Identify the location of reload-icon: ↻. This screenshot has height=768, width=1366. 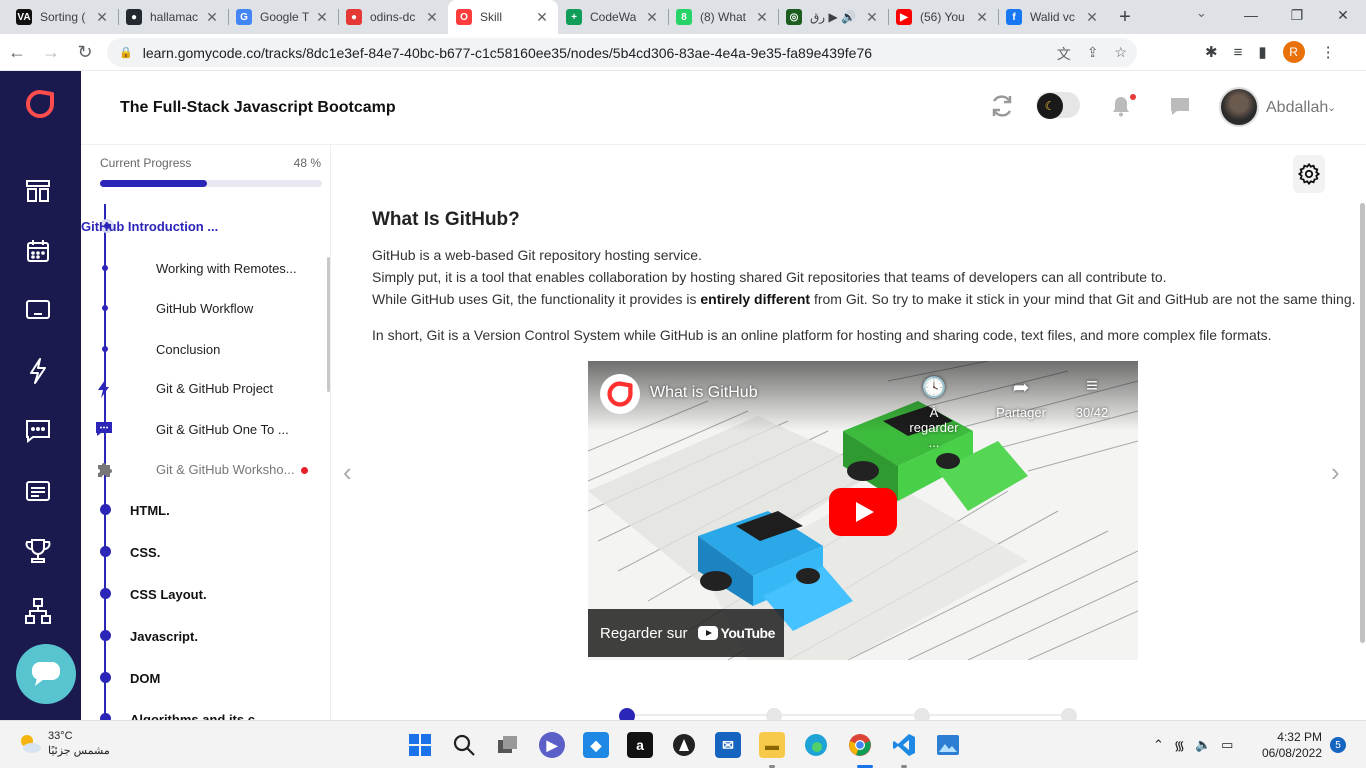
(85, 52).